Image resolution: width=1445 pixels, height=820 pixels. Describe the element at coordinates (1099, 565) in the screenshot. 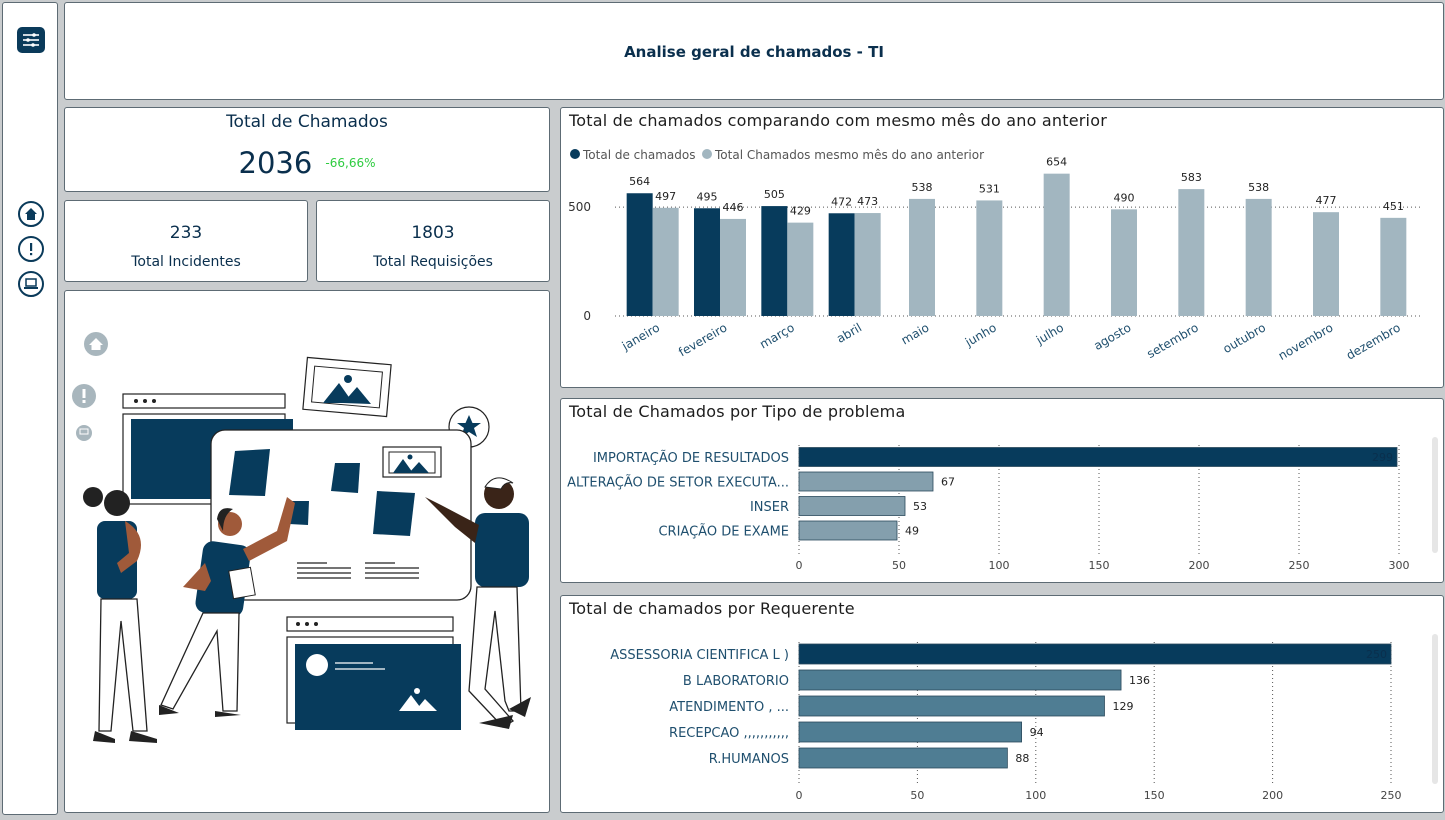

I see `x-tick-label: 150` at that location.